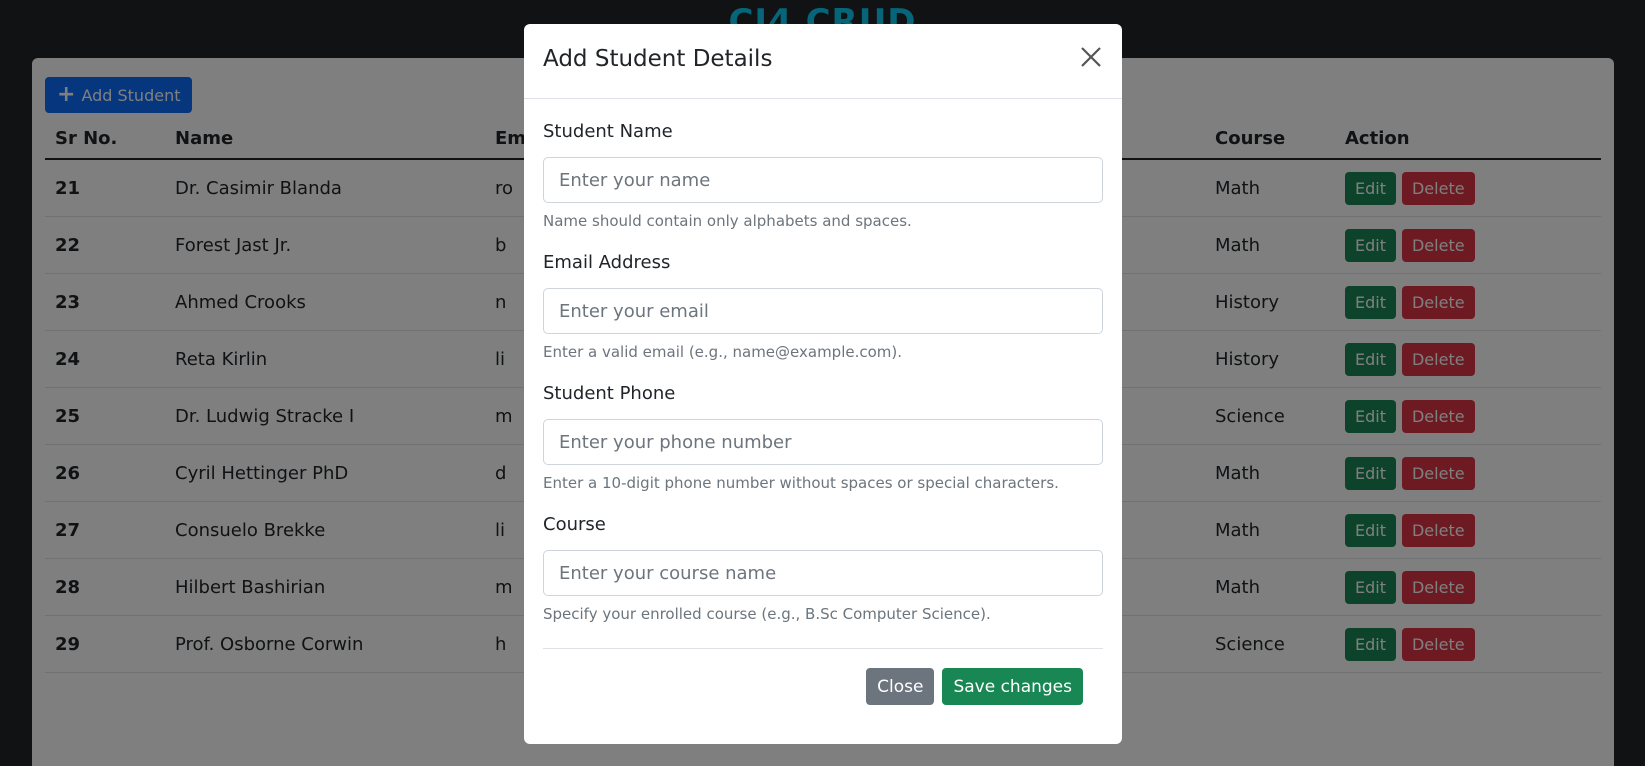  Describe the element at coordinates (900, 686) in the screenshot. I see `close-button: Close` at that location.